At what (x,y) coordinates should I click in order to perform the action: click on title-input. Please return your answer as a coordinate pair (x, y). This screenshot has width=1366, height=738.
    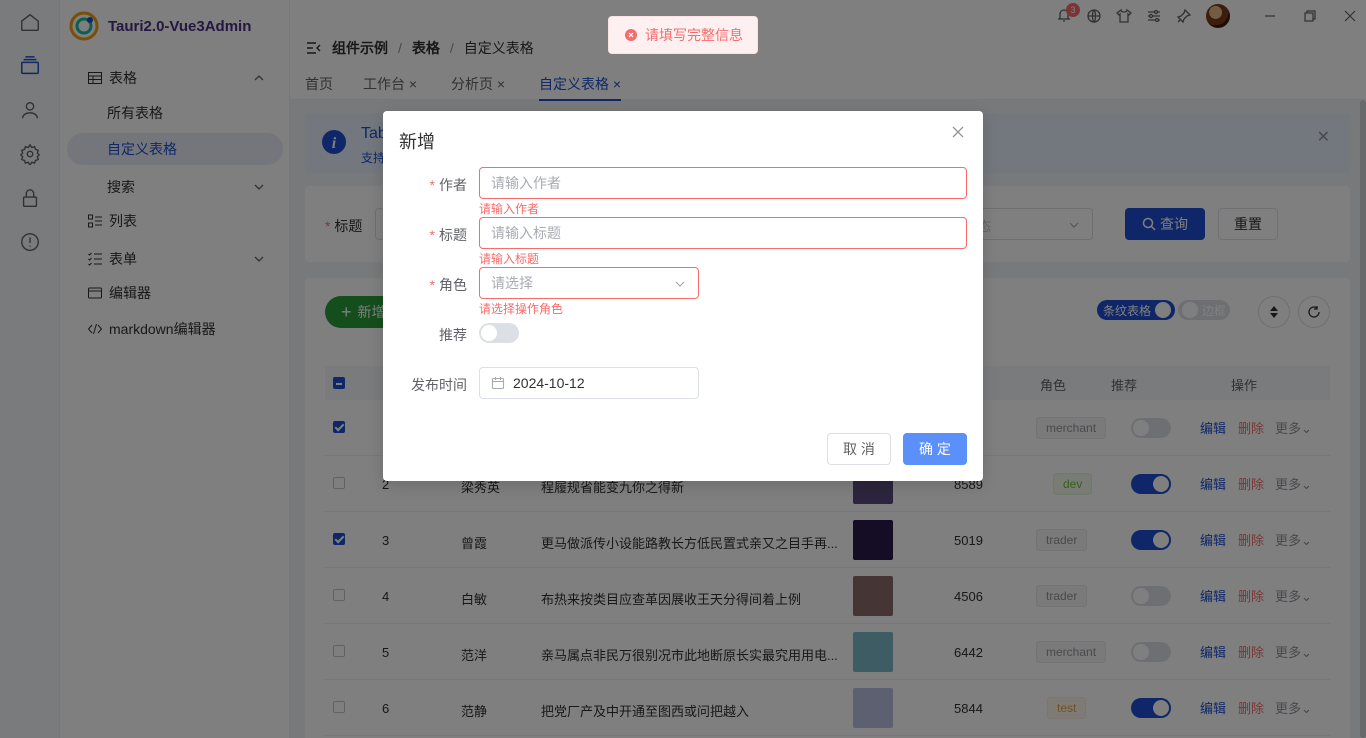
    Looking at the image, I should click on (723, 233).